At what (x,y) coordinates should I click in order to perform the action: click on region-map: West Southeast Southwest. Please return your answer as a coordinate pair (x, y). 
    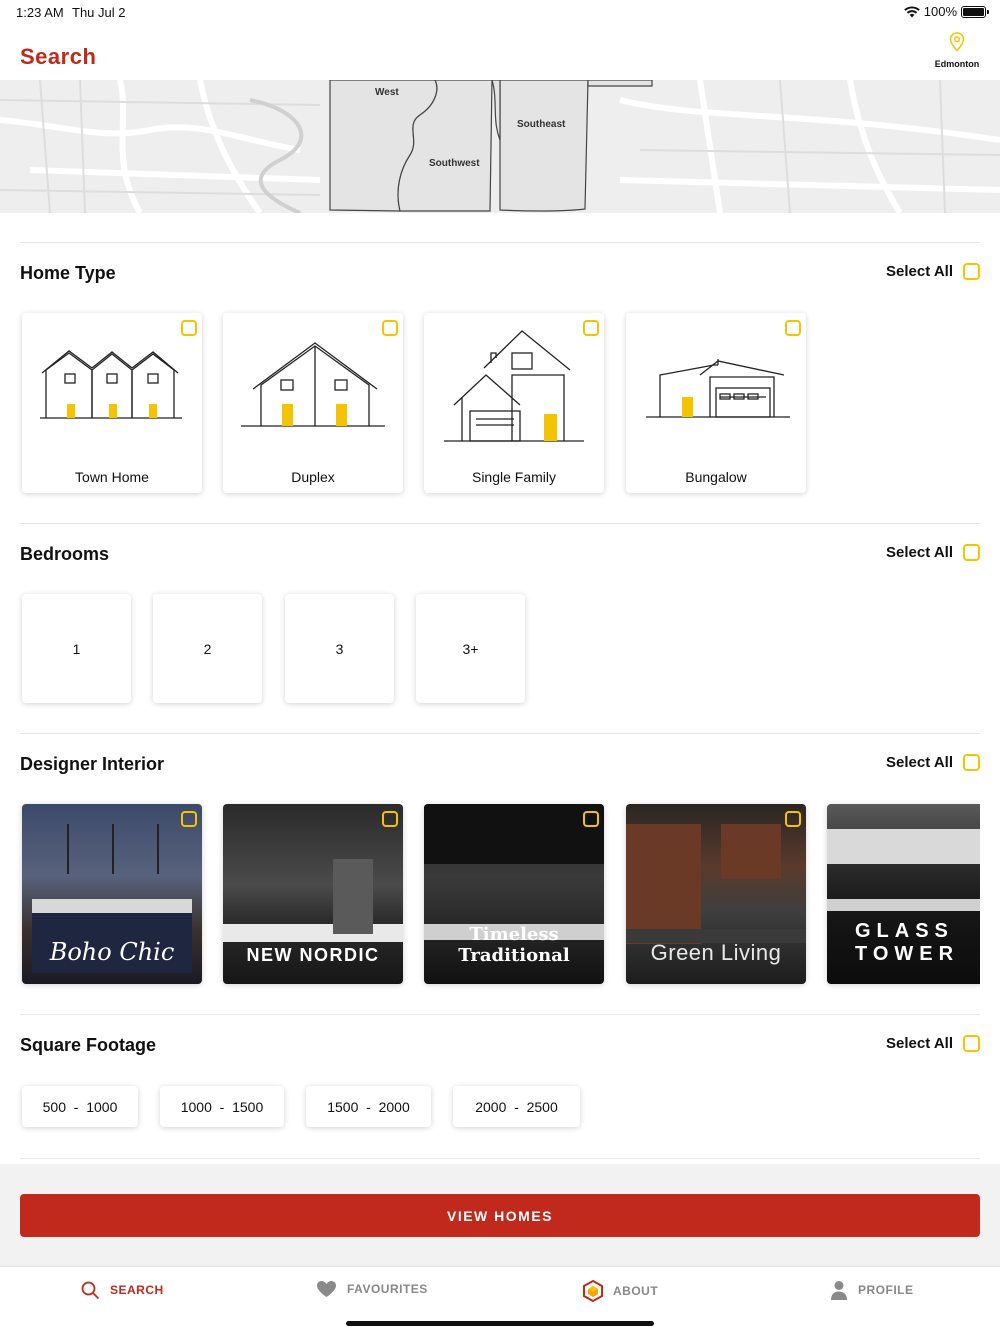
    Looking at the image, I should click on (500, 146).